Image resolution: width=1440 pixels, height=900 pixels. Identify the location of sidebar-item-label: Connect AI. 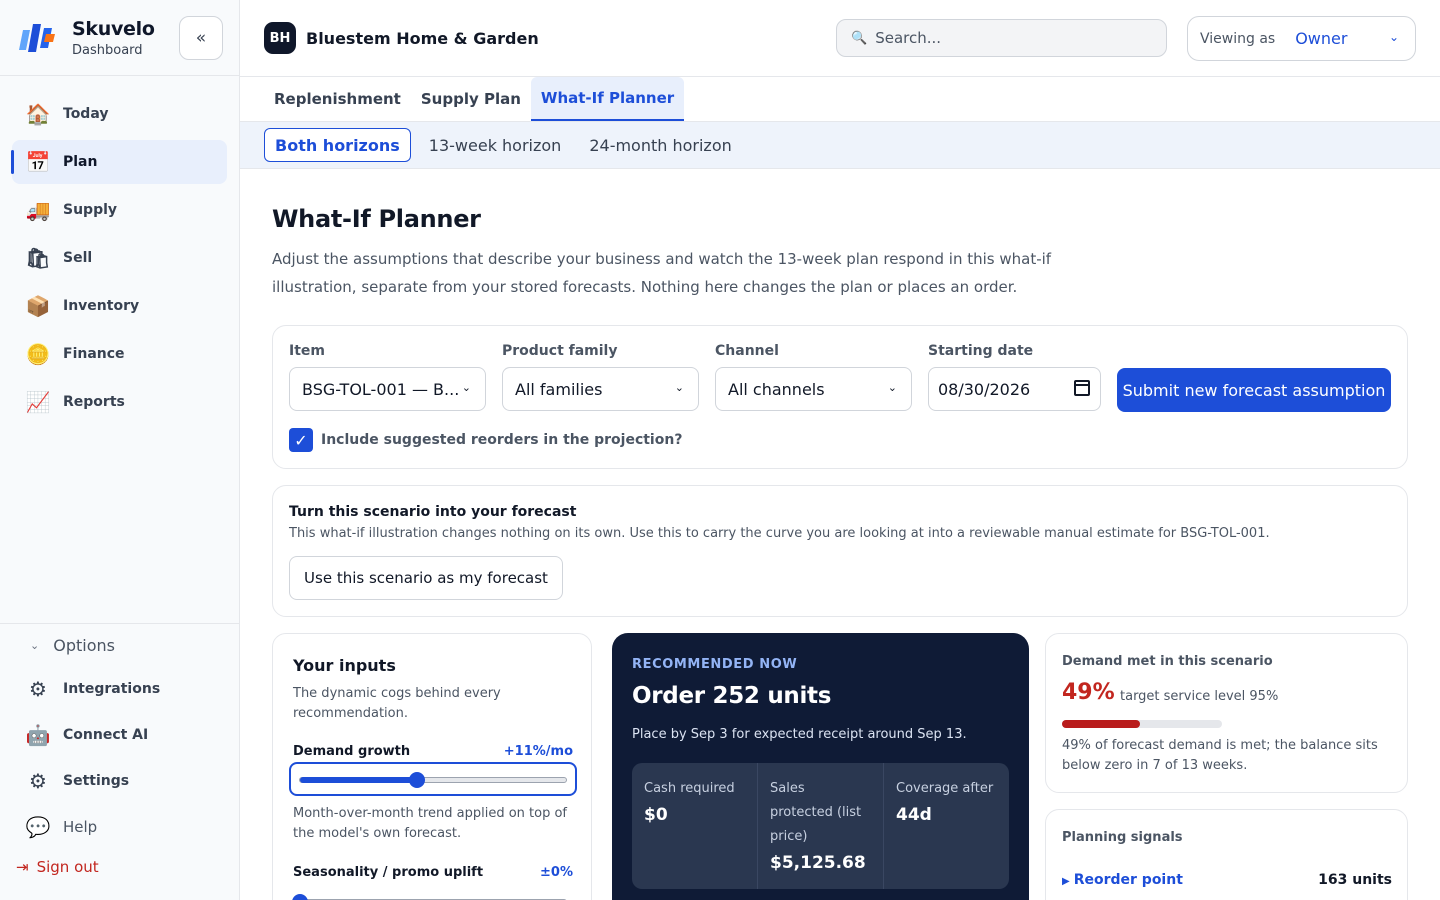
(106, 735).